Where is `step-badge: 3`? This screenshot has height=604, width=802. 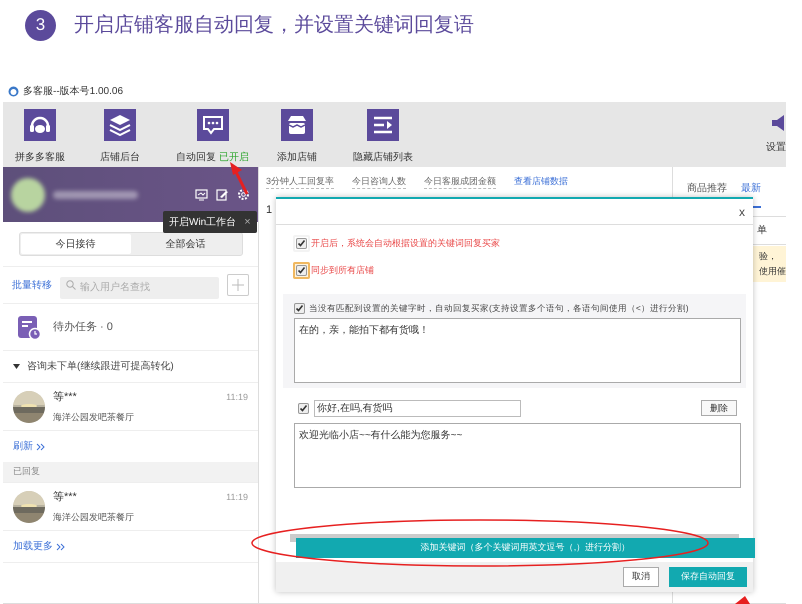 step-badge: 3 is located at coordinates (40, 25).